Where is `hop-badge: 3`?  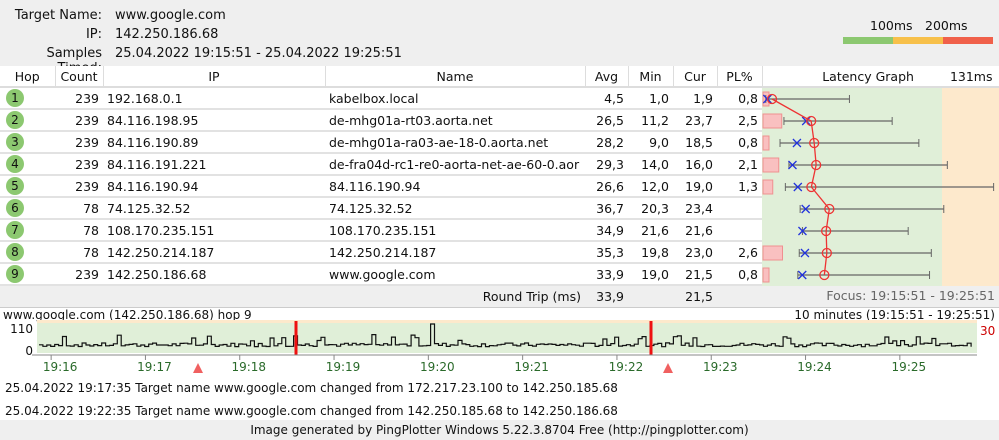 hop-badge: 3 is located at coordinates (15, 142).